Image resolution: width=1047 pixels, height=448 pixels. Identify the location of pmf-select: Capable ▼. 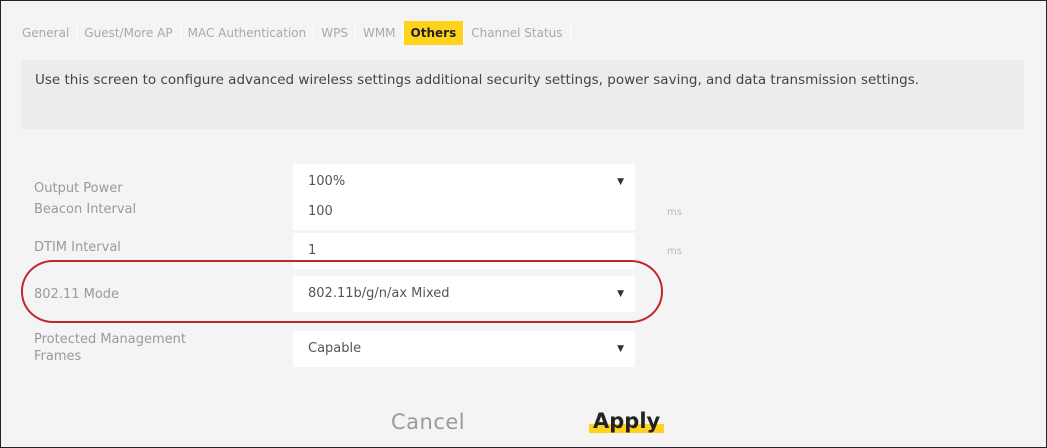
(464, 349).